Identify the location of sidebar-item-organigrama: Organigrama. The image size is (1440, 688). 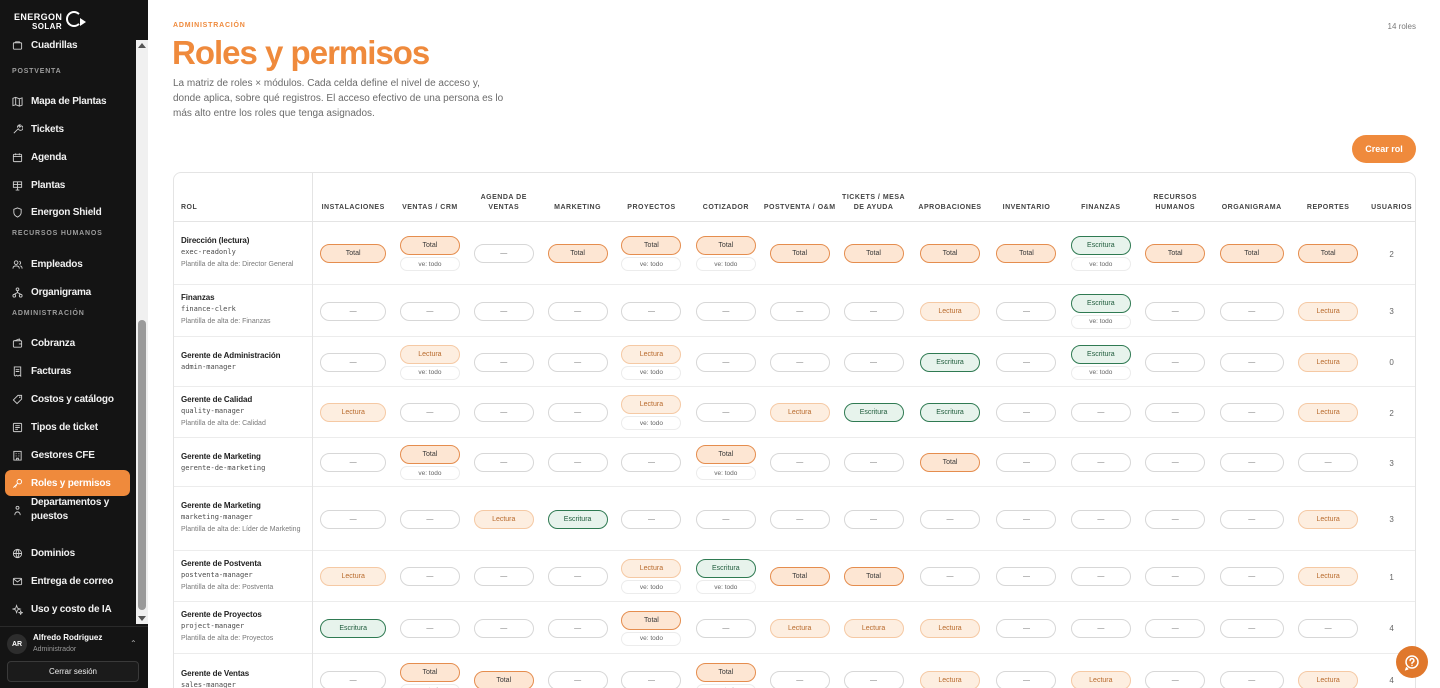
(67, 292).